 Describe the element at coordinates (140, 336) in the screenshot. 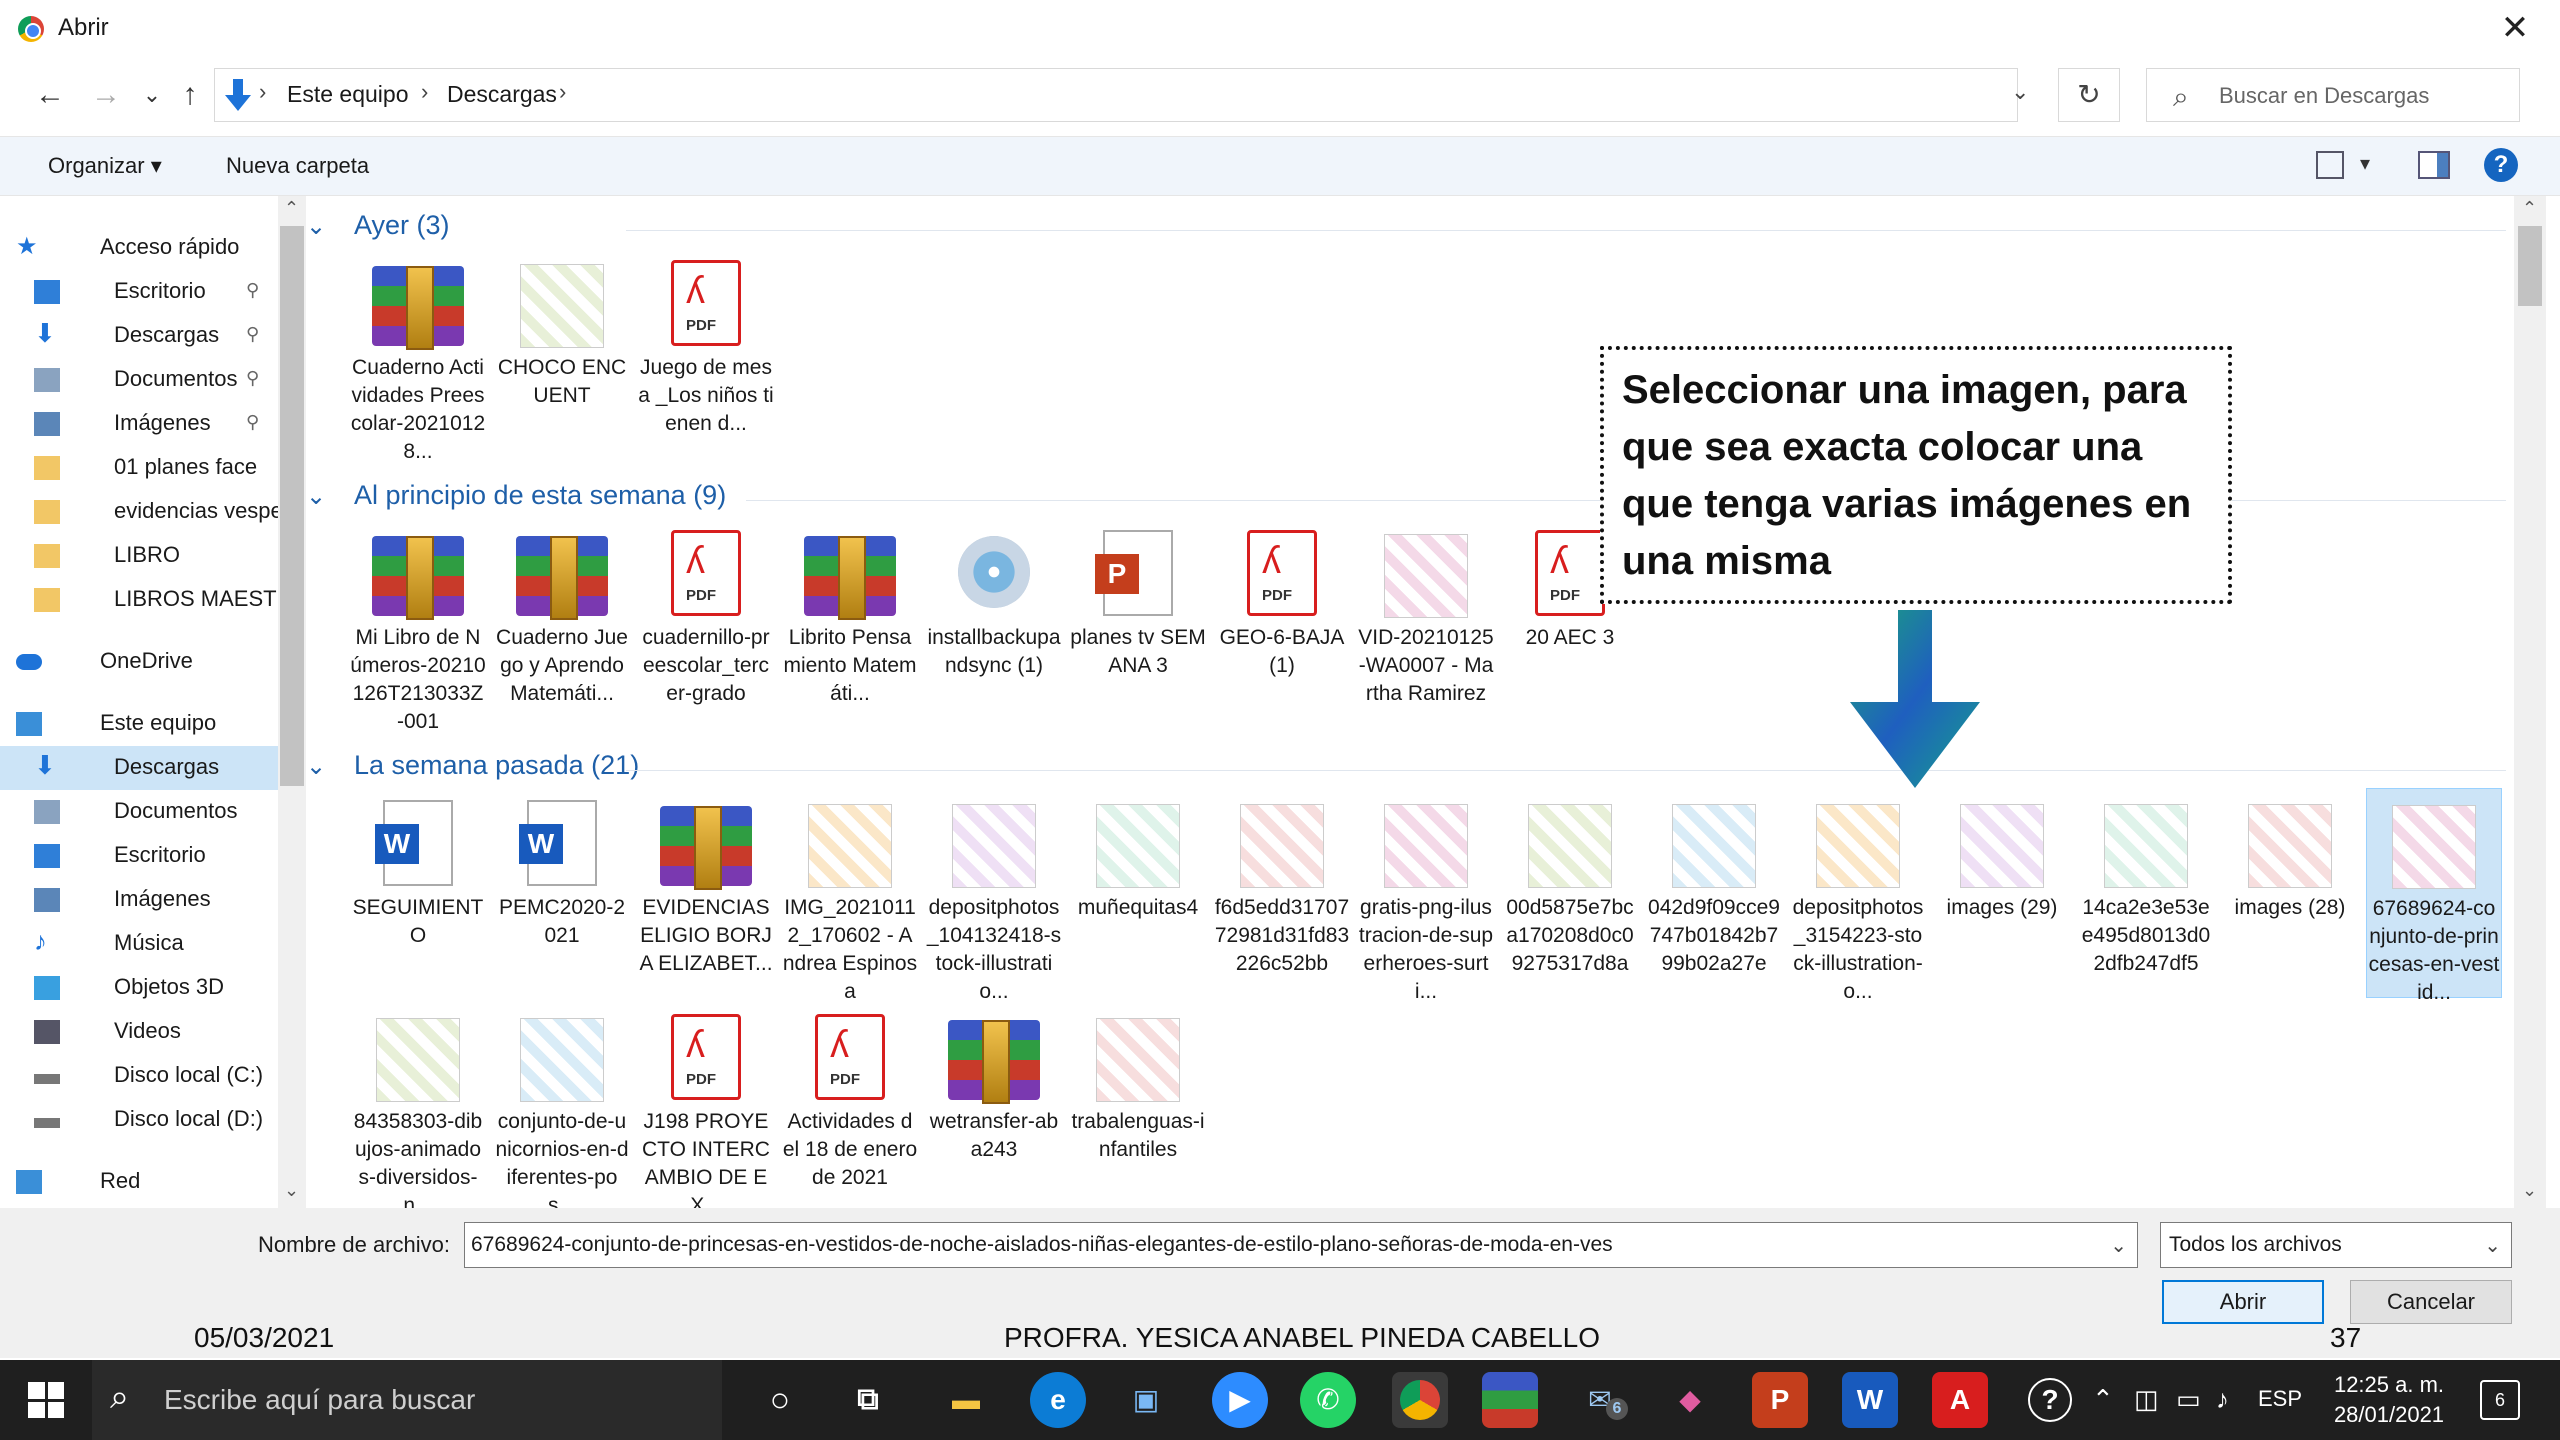

I see `sidebar-item: ⬇ Descargas ⚲` at that location.